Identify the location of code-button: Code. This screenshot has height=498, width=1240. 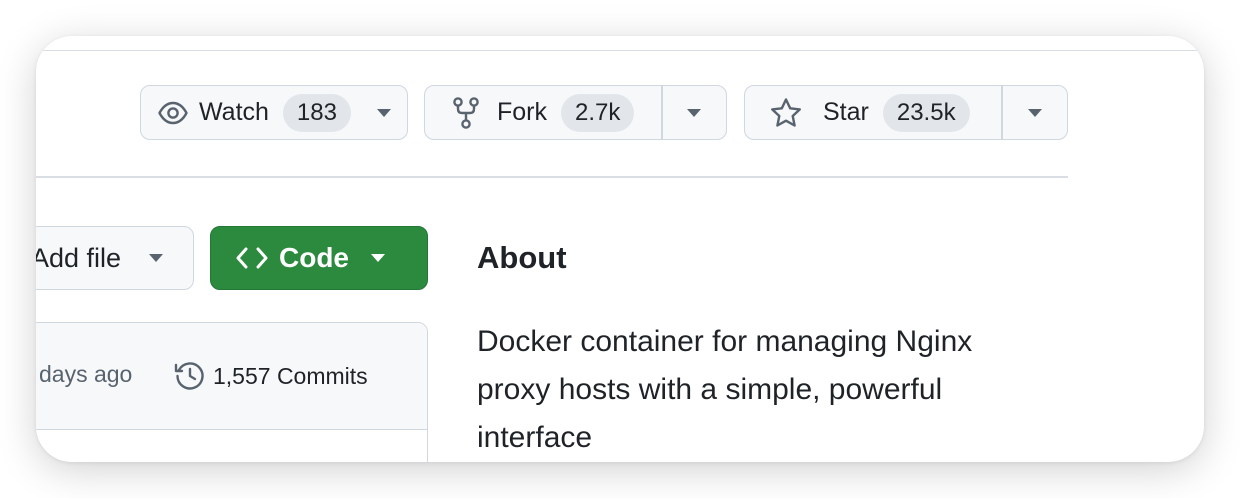
(319, 258).